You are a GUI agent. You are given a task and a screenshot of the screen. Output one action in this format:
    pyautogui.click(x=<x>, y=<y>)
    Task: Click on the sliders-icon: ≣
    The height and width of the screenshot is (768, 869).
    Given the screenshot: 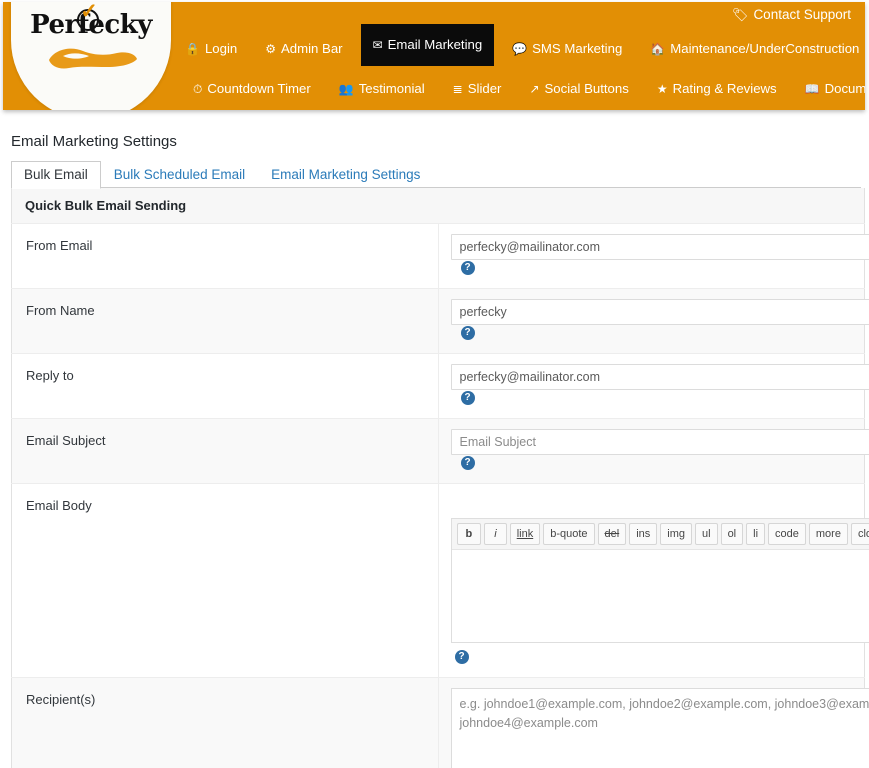 What is the action you would take?
    pyautogui.click(x=457, y=89)
    